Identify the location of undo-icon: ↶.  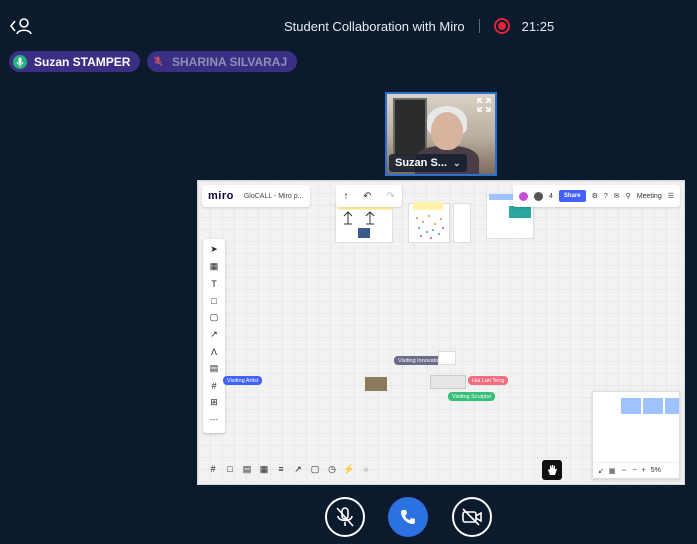
(367, 196).